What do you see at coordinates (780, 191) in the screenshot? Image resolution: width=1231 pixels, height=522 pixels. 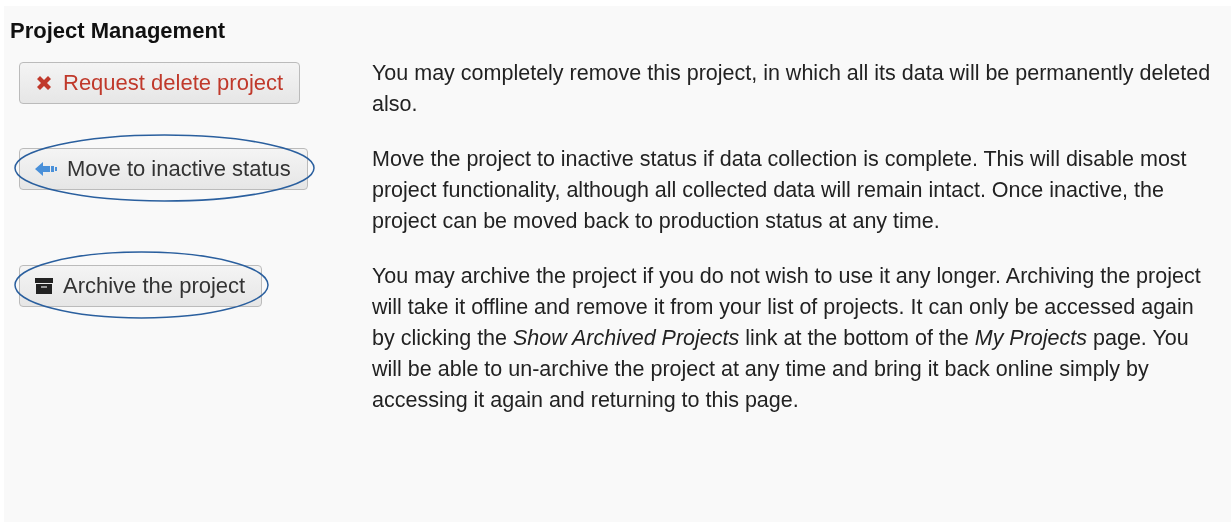 I see `description-text: Move the project to inactive status if data collection is complete. This will disable most project functionality, although all collected data will remain intact. Once inactive, the project can be moved back to production status at any time.` at bounding box center [780, 191].